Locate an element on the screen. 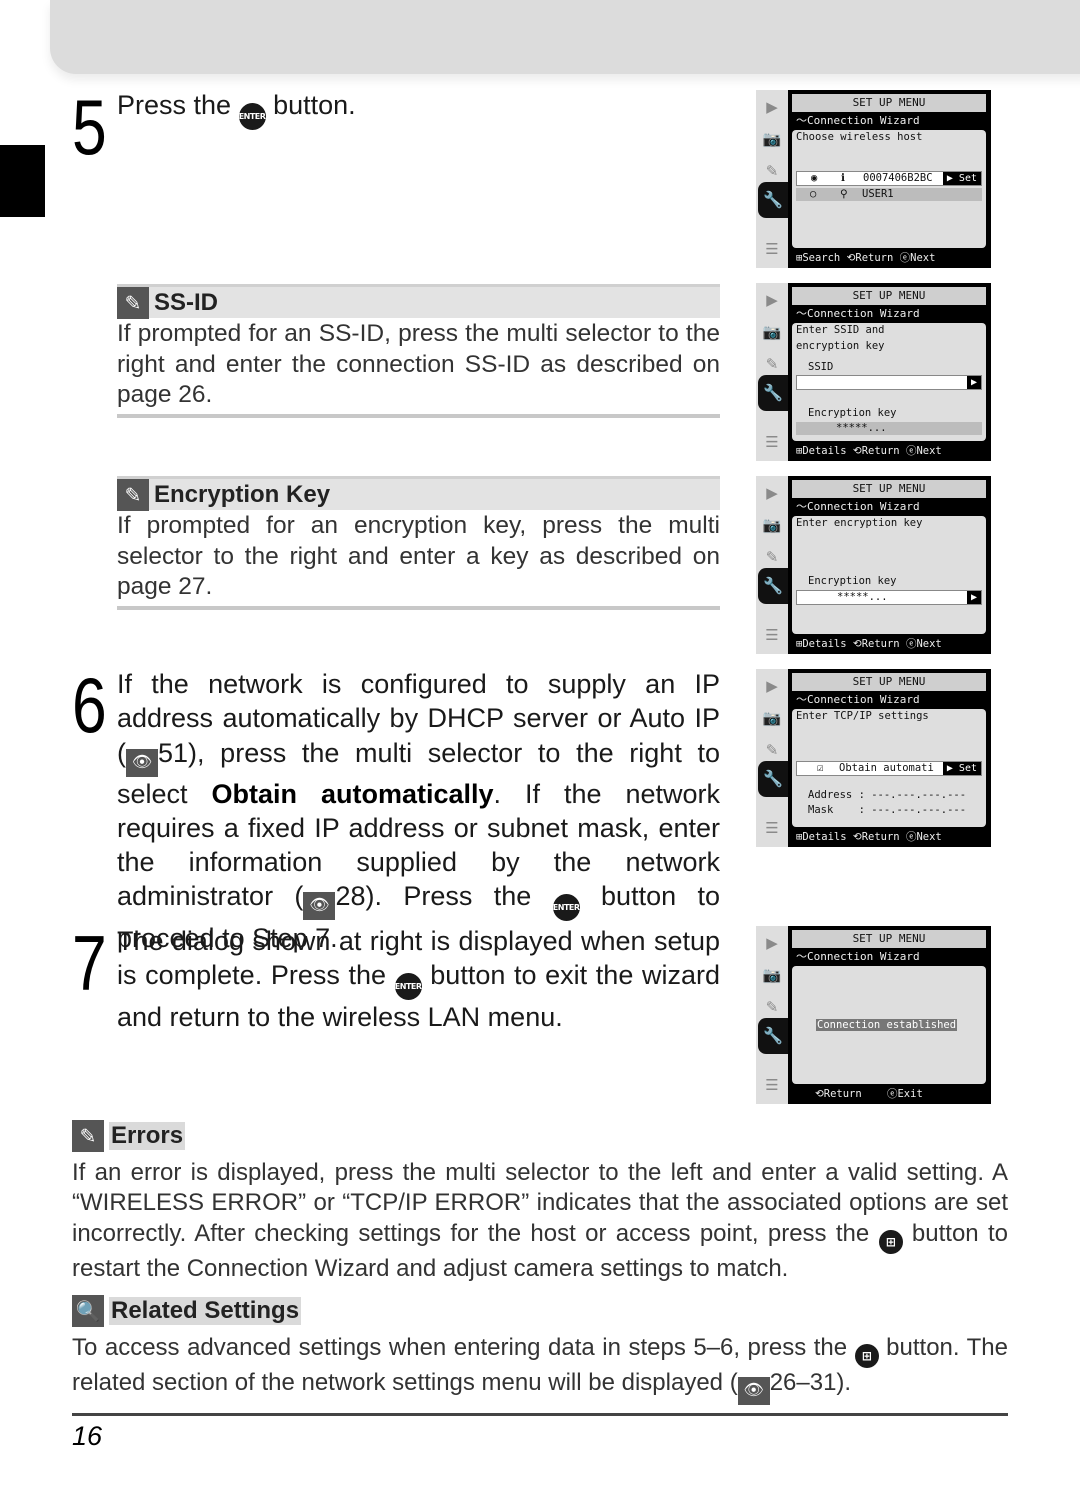 This screenshot has width=1080, height=1486. option-label: Obtain automati is located at coordinates (886, 768).